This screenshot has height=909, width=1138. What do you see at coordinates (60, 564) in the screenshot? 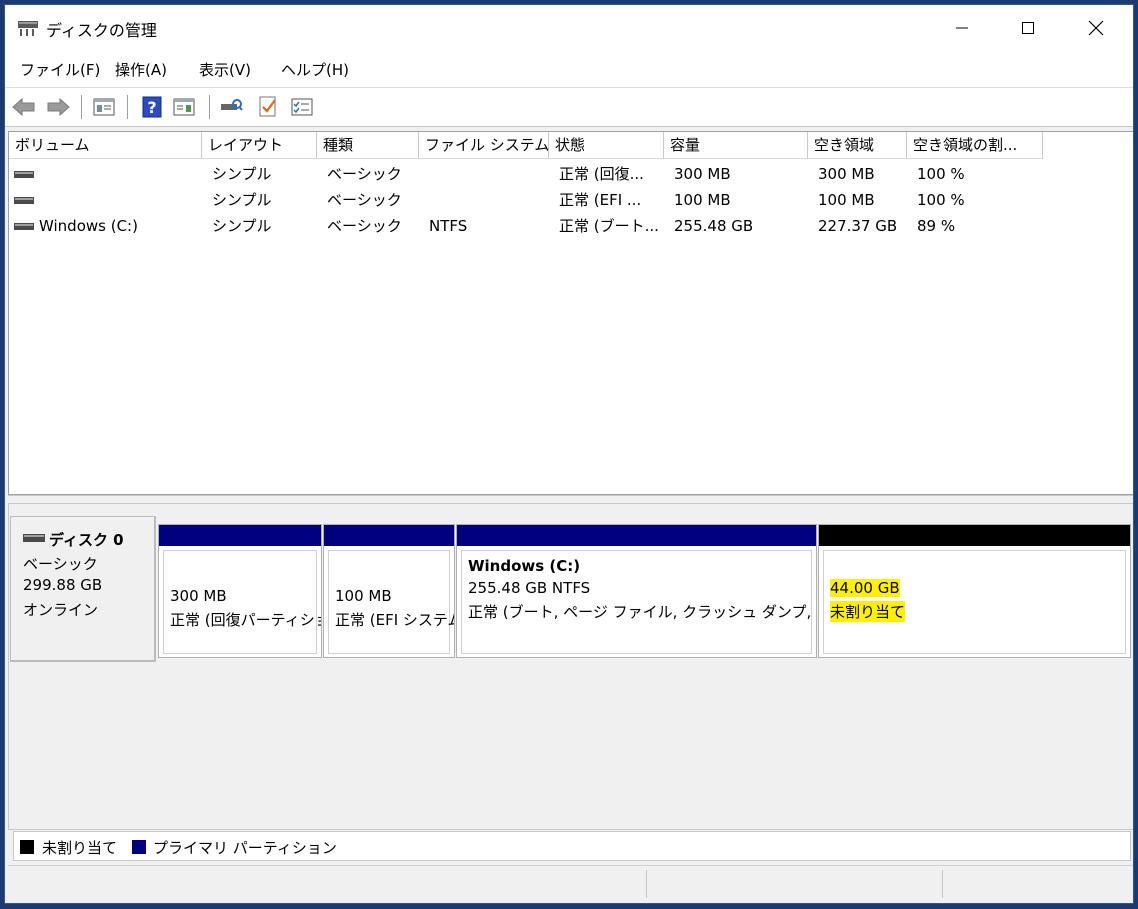
I see `disk-type: ベーシック` at bounding box center [60, 564].